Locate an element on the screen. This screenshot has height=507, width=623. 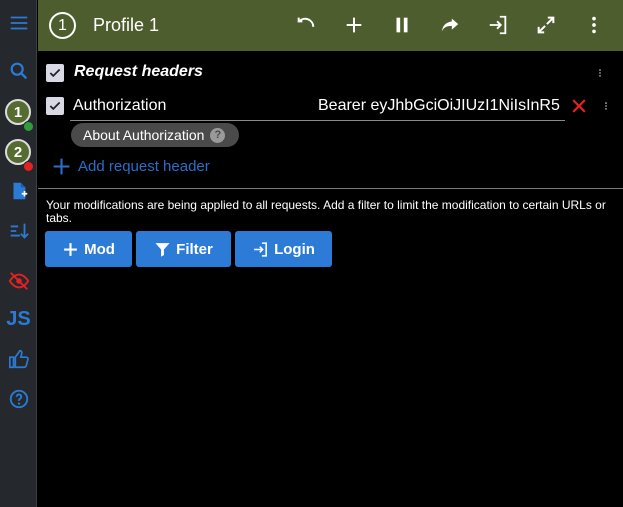
mod-label: Mod is located at coordinates (99, 249).